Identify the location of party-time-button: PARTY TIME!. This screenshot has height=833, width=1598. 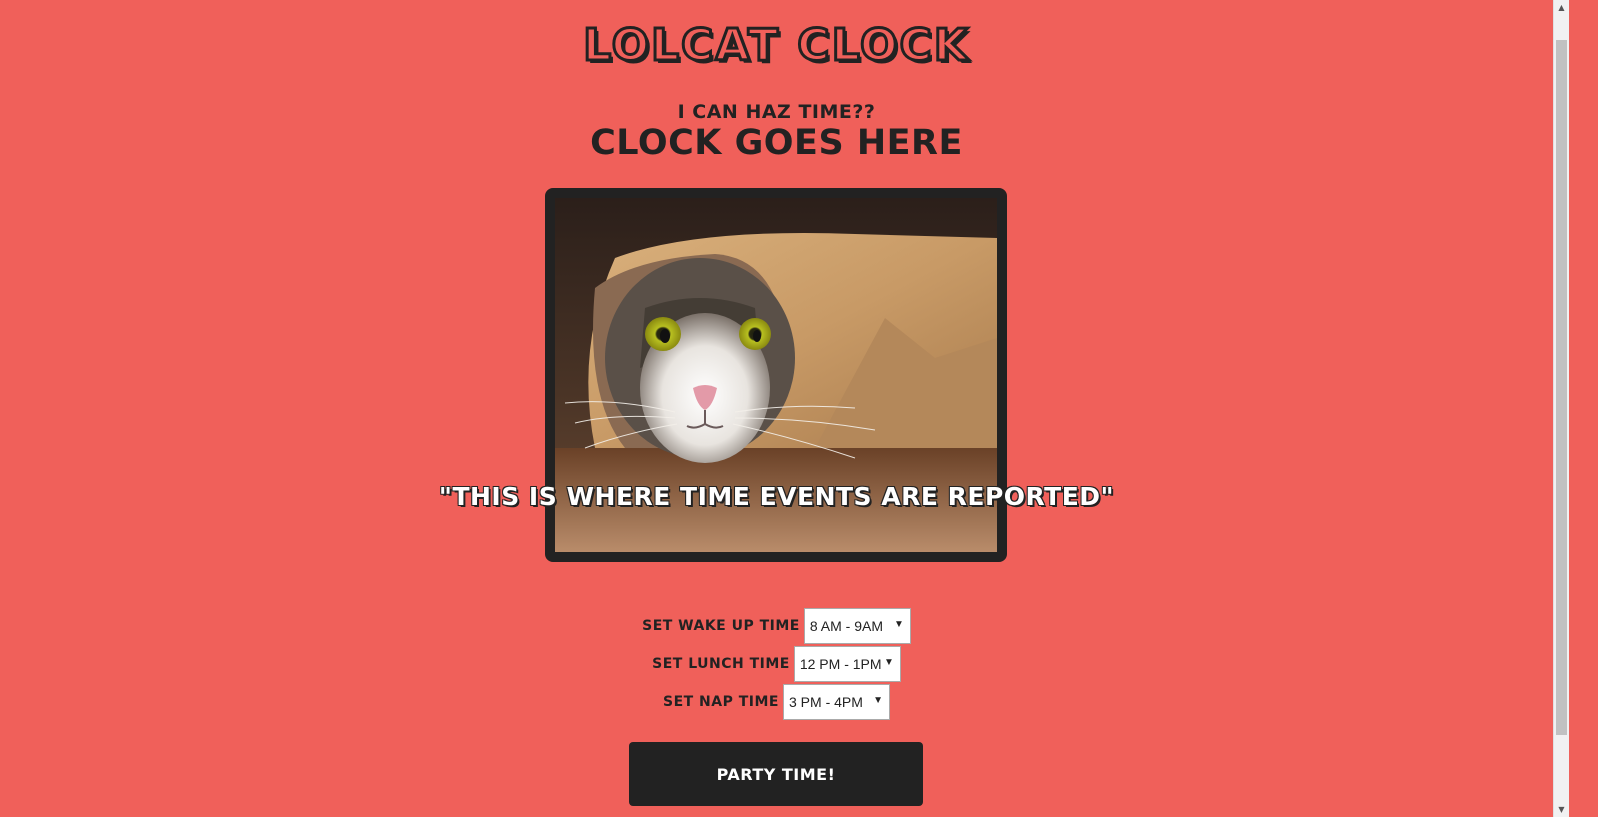
(776, 774).